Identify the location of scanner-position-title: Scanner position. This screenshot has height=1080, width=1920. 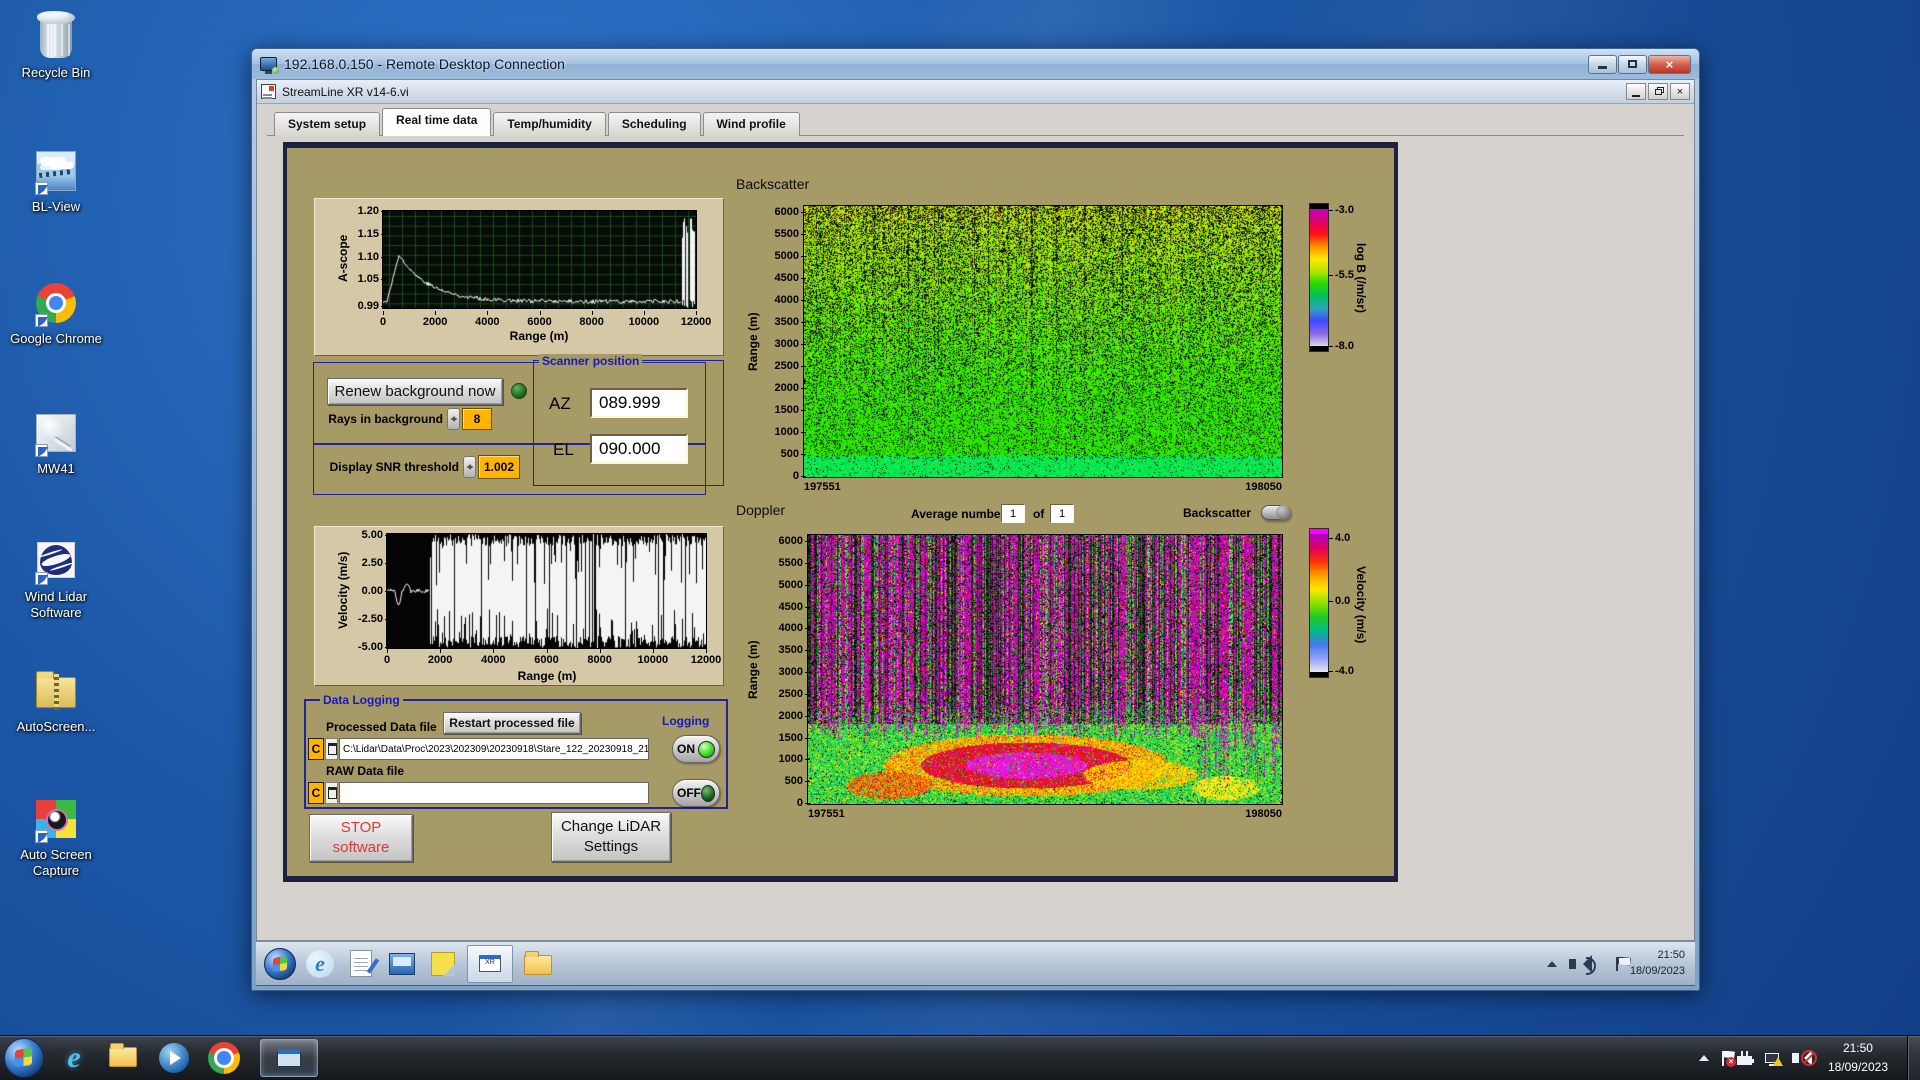
(591, 361).